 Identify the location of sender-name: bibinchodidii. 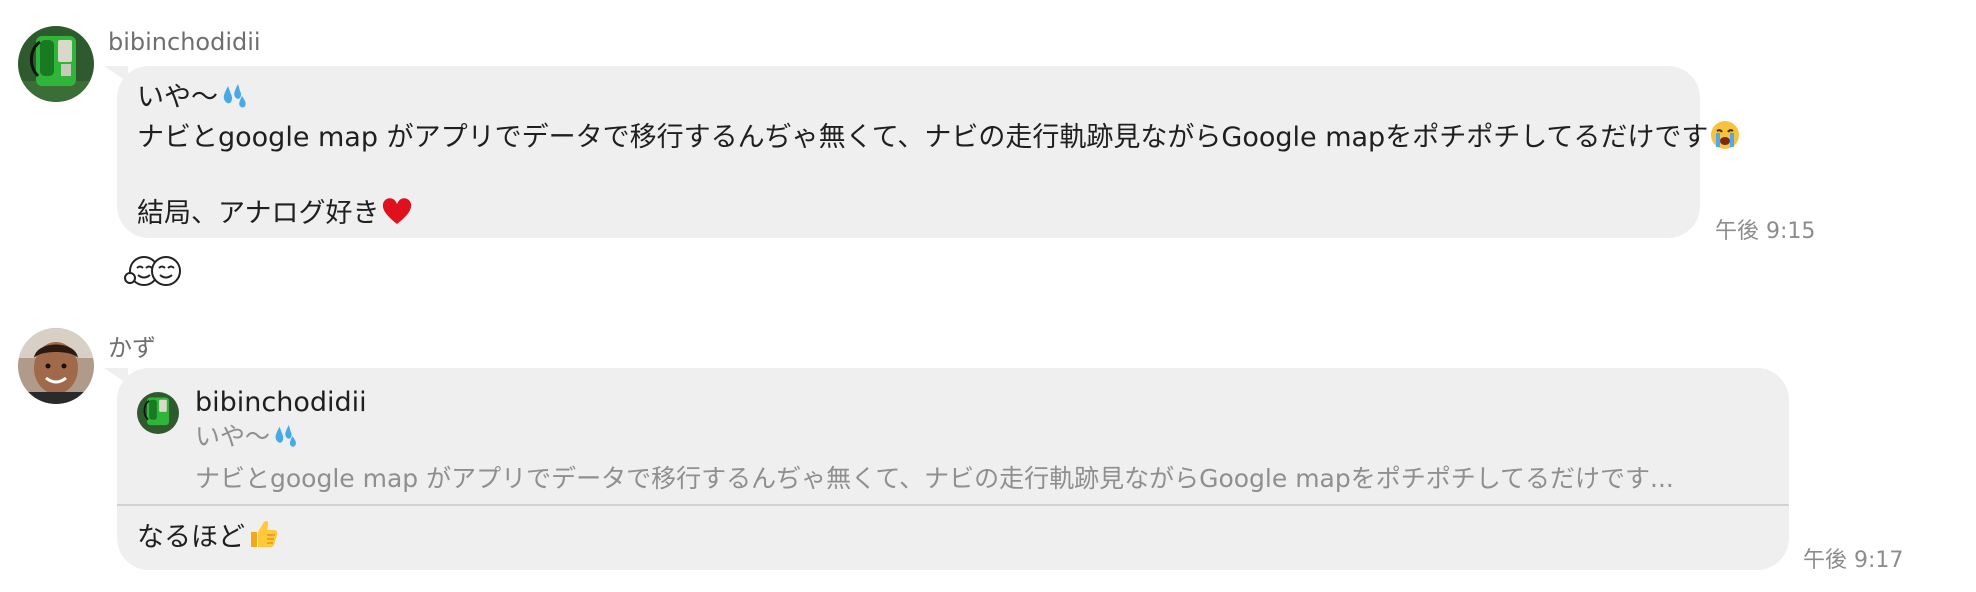
(184, 42).